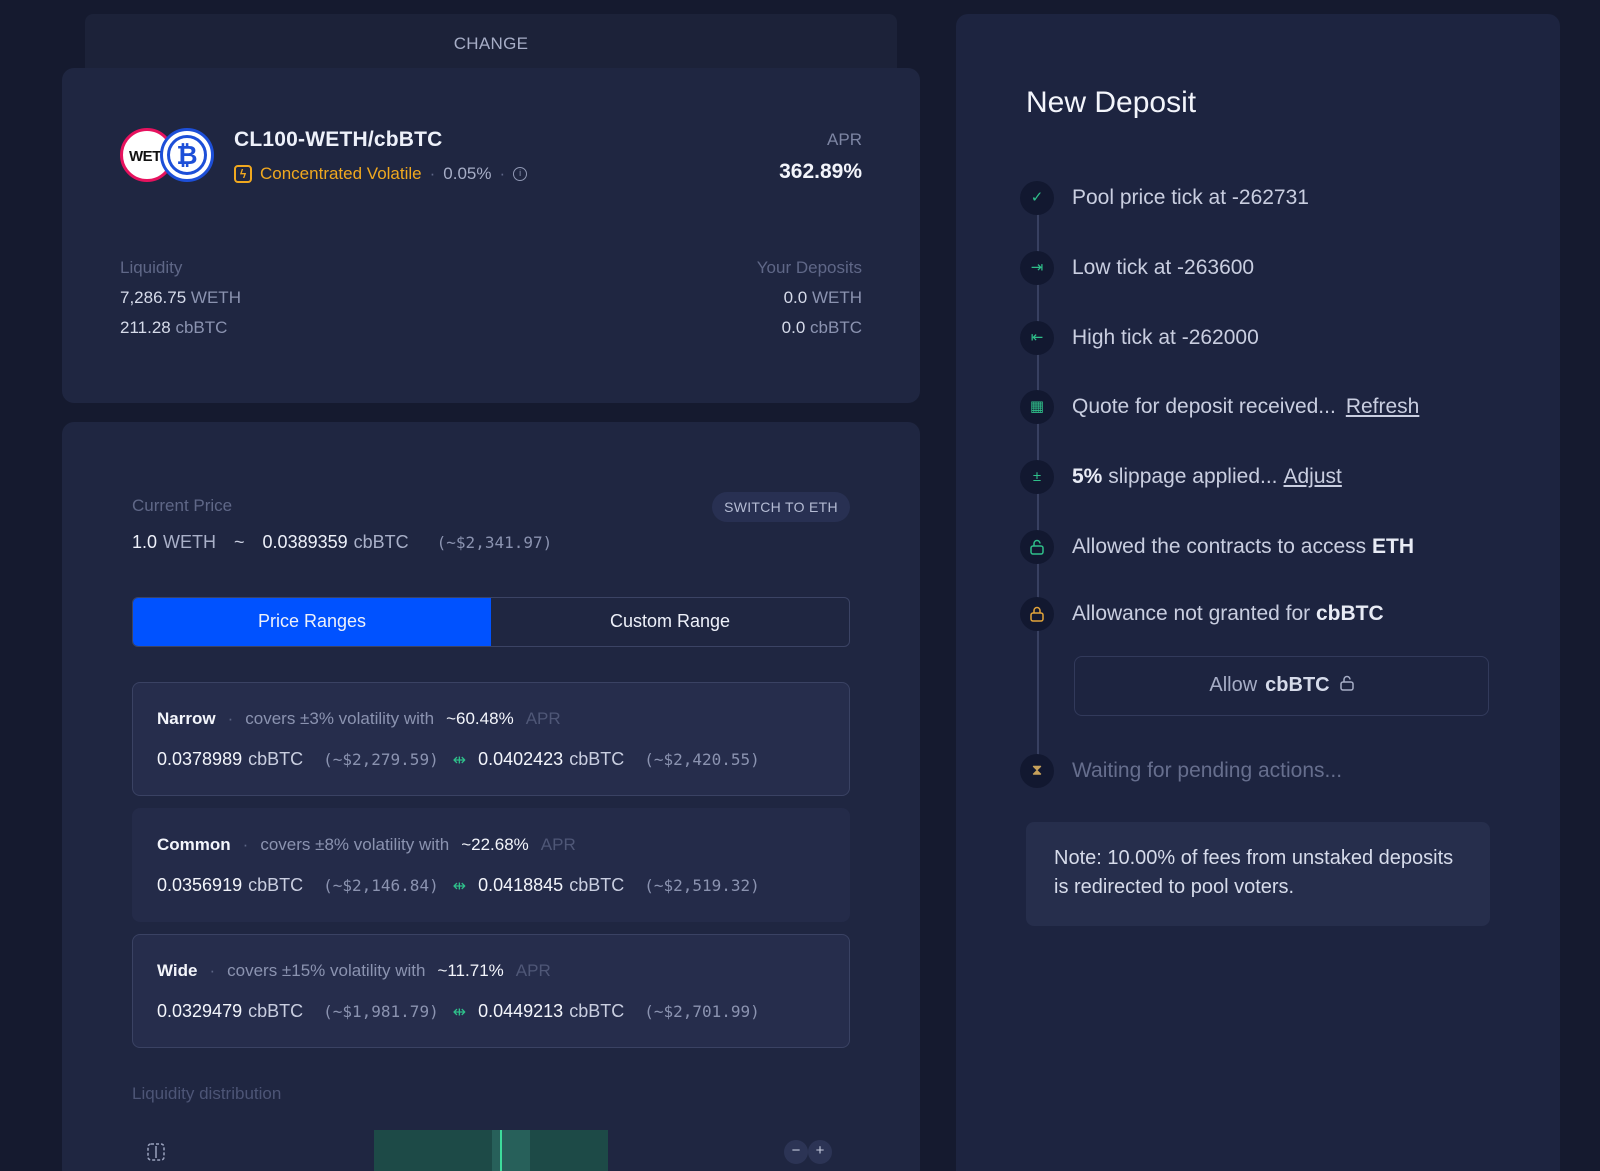  I want to click on range-toggle: Price Ranges Custom Range, so click(491, 622).